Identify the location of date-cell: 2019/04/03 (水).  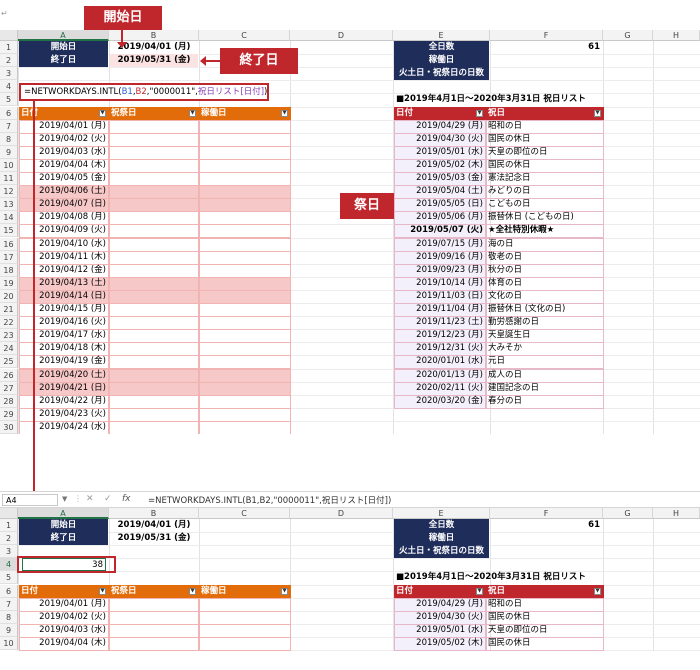
(64, 630).